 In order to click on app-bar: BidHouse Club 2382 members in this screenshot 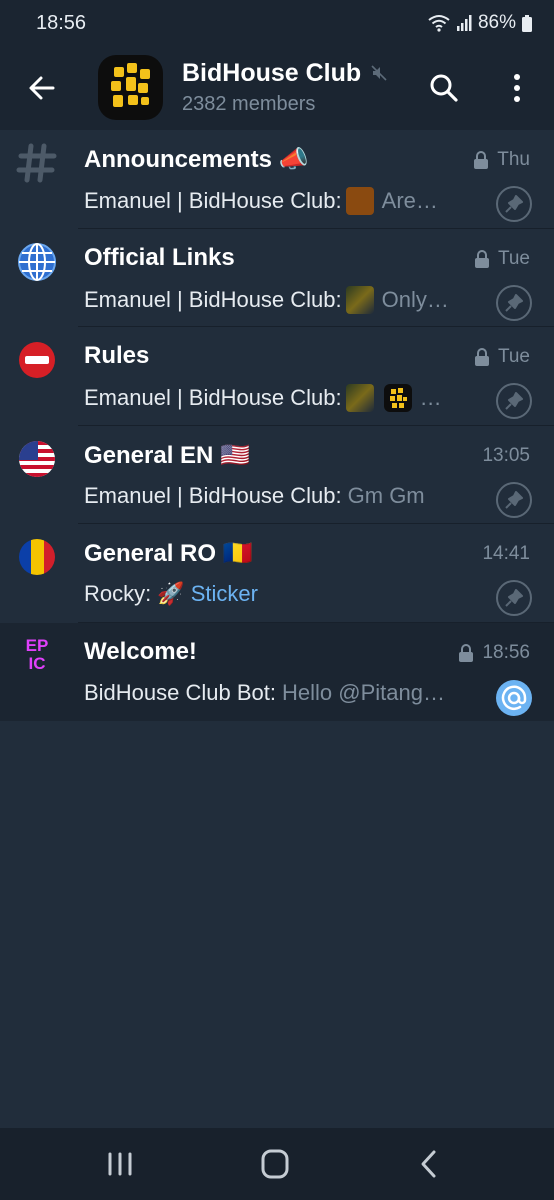, I will do `click(277, 88)`.